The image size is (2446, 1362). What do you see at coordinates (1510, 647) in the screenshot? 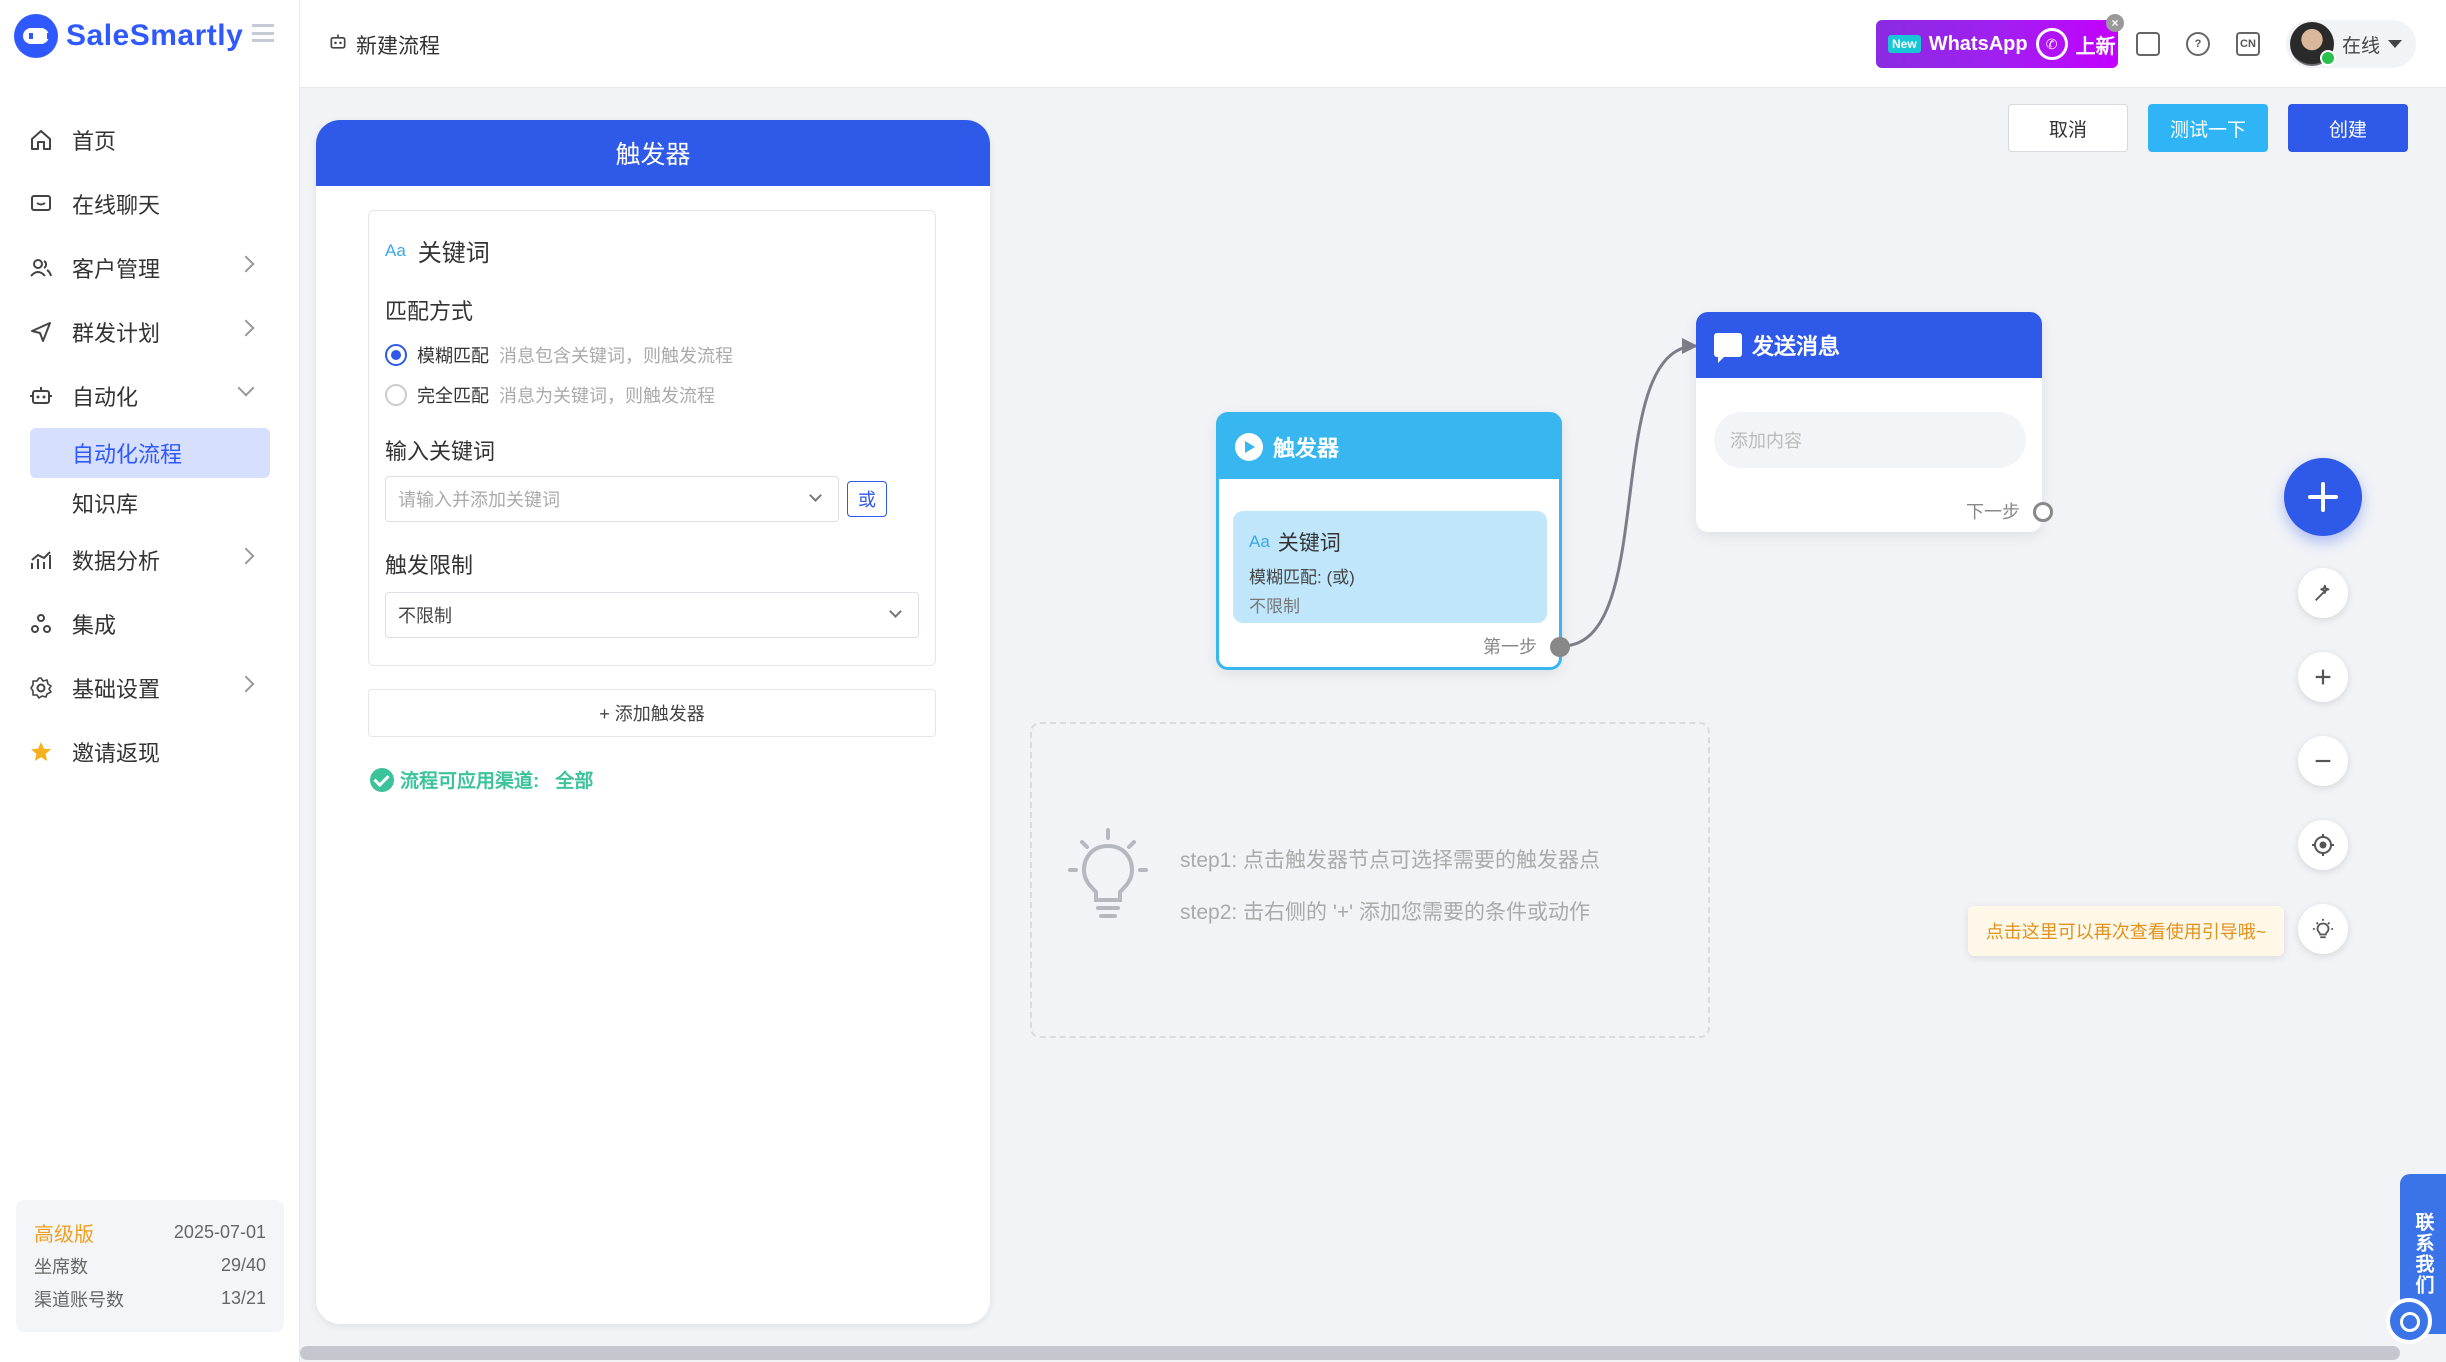
I see `step-label: 第一步` at bounding box center [1510, 647].